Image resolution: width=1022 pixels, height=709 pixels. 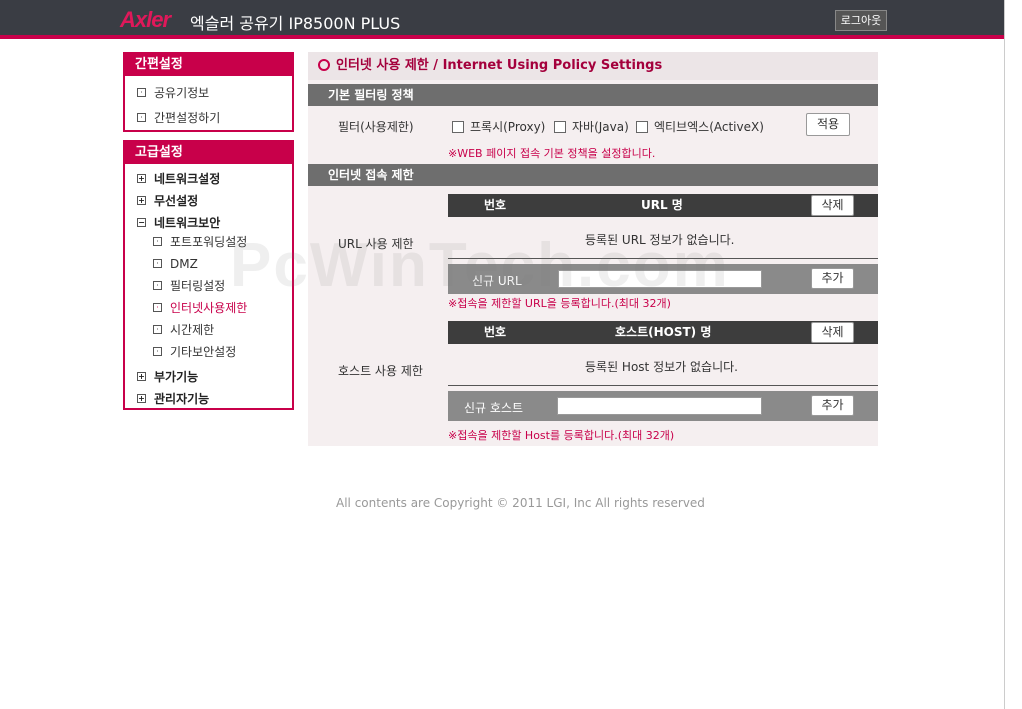 What do you see at coordinates (495, 332) in the screenshot?
I see `host-col-number: 번호` at bounding box center [495, 332].